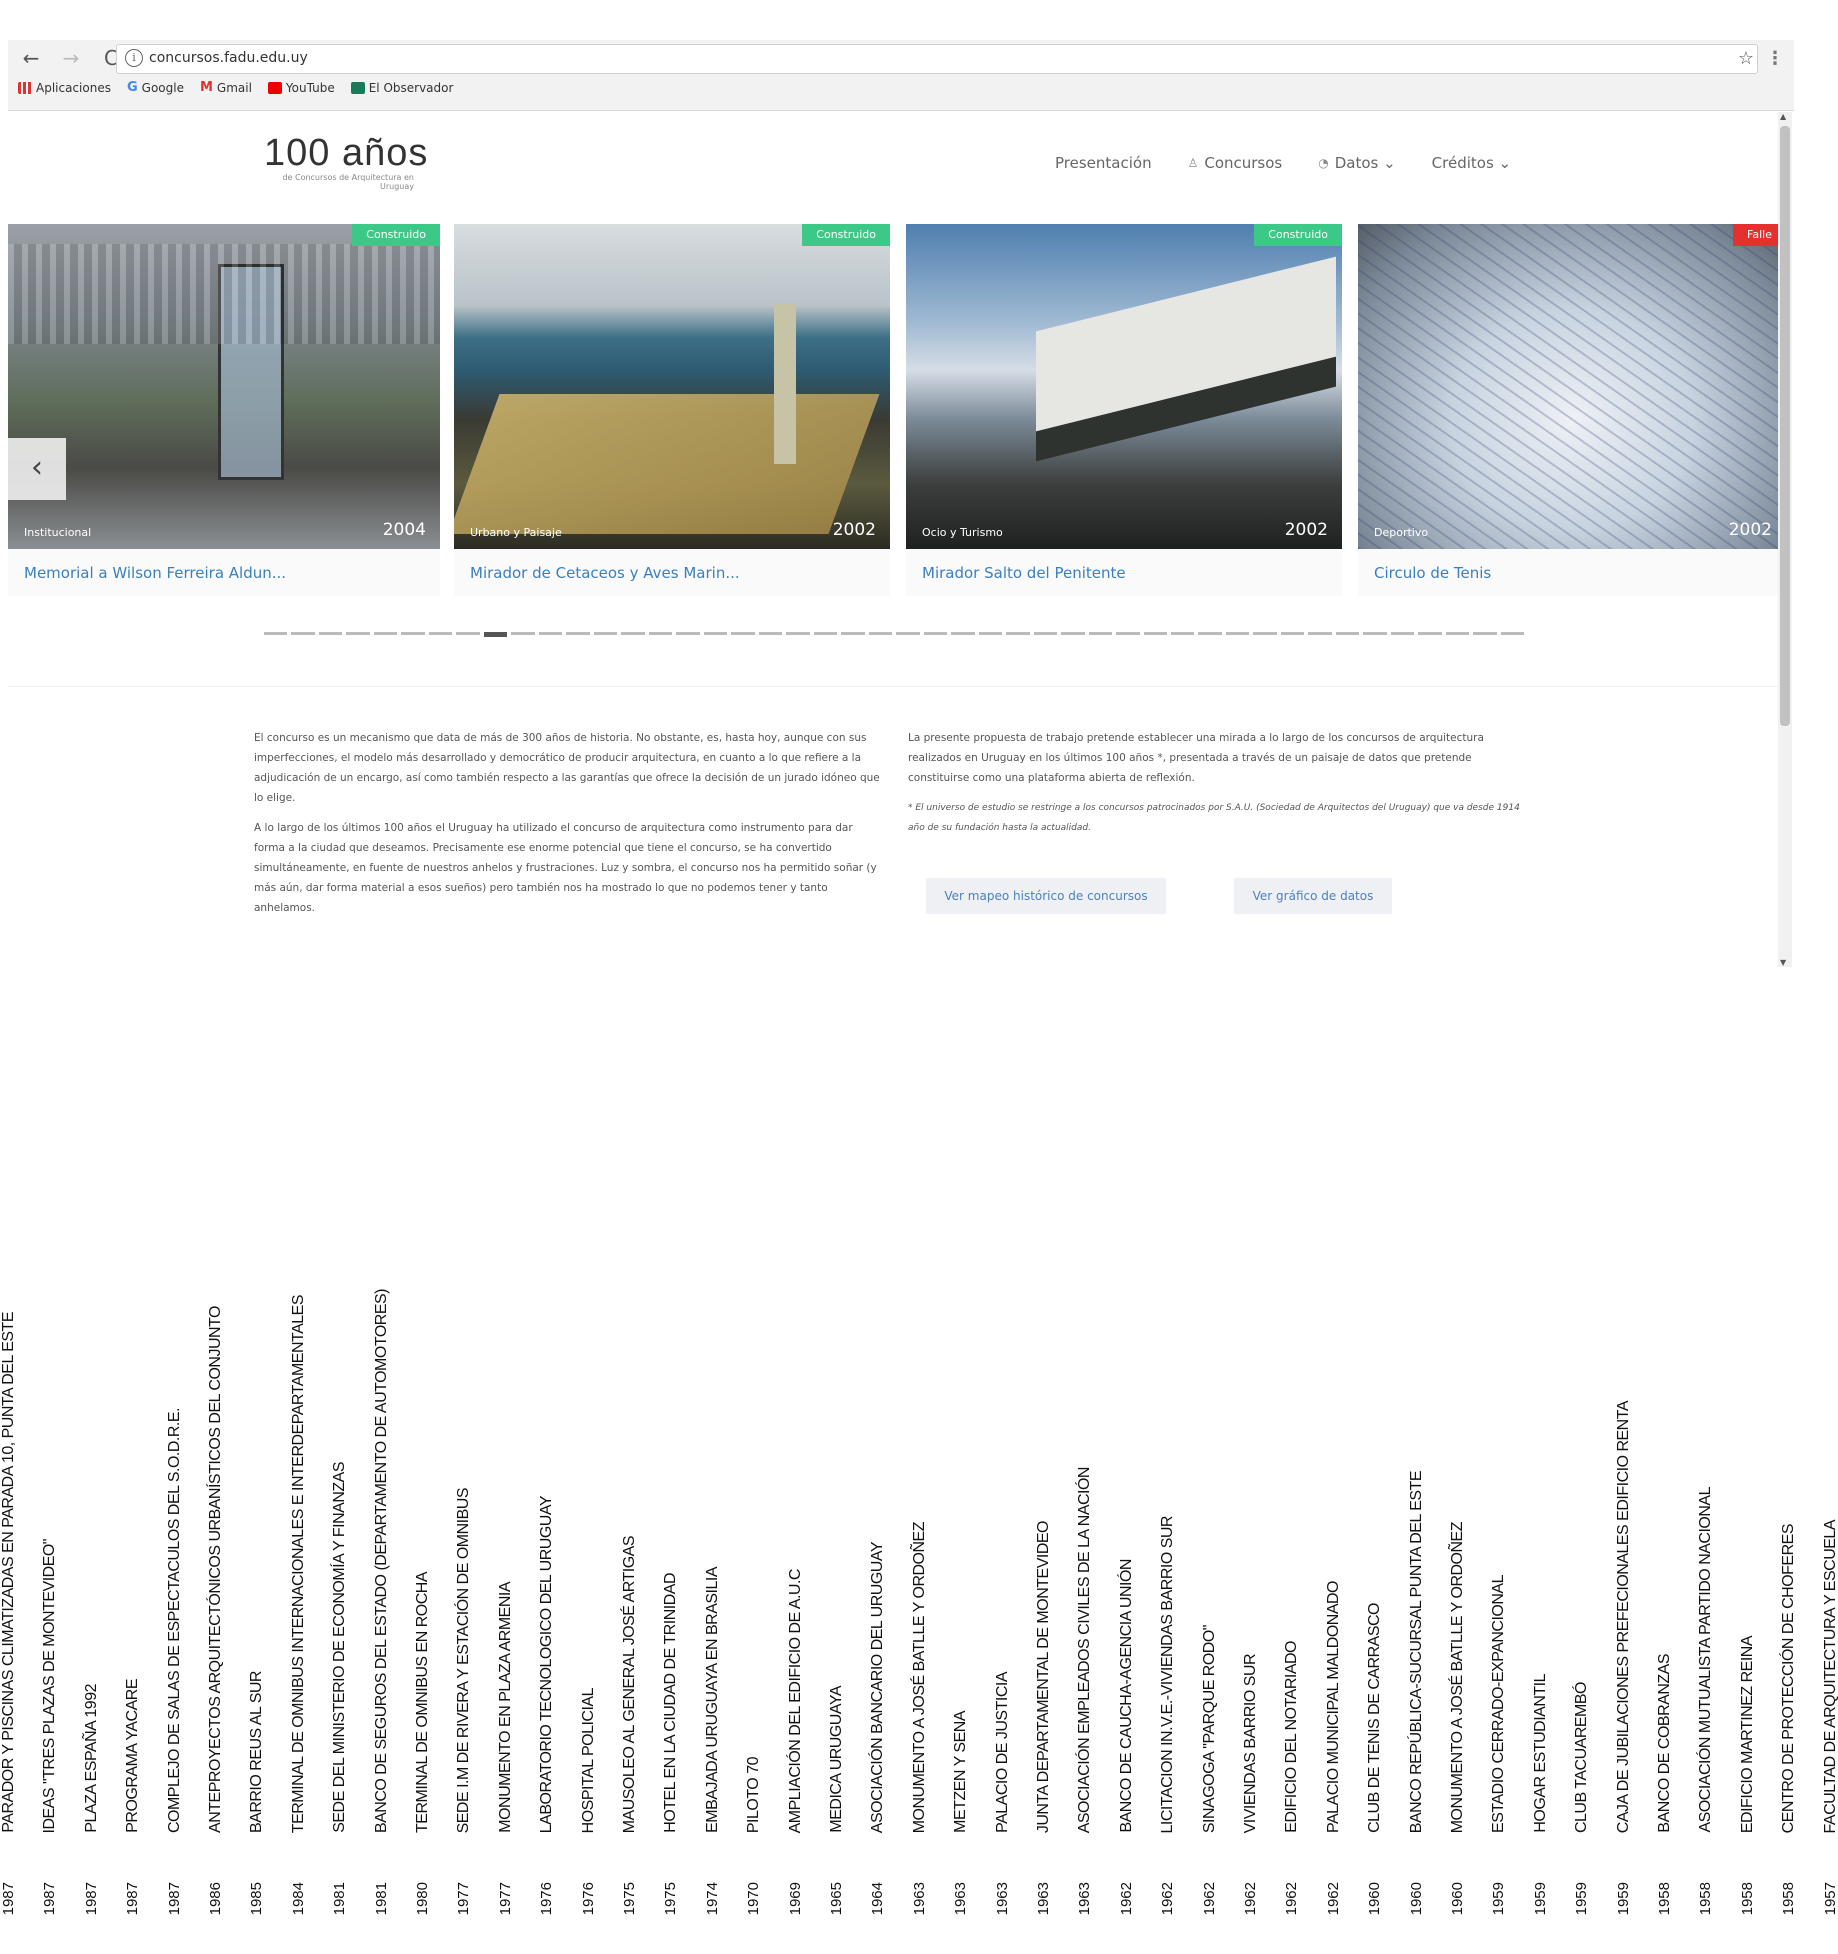  I want to click on project-name: HOTEL EN LA CIUDAD DE TRINIDAD, so click(671, 1703).